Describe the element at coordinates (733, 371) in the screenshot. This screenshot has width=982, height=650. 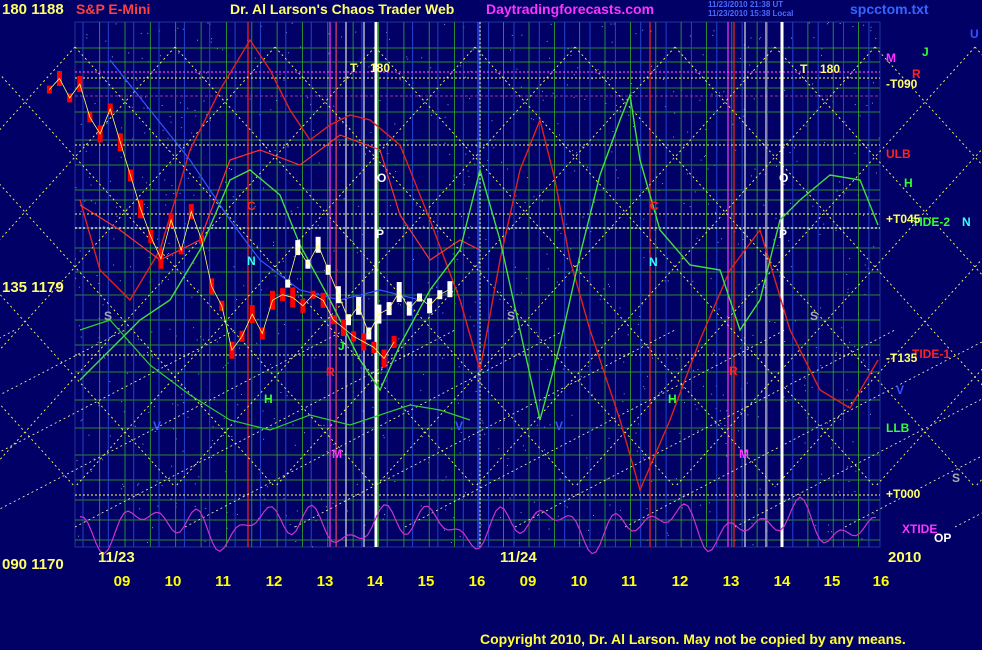
I see `marker-r: R` at that location.